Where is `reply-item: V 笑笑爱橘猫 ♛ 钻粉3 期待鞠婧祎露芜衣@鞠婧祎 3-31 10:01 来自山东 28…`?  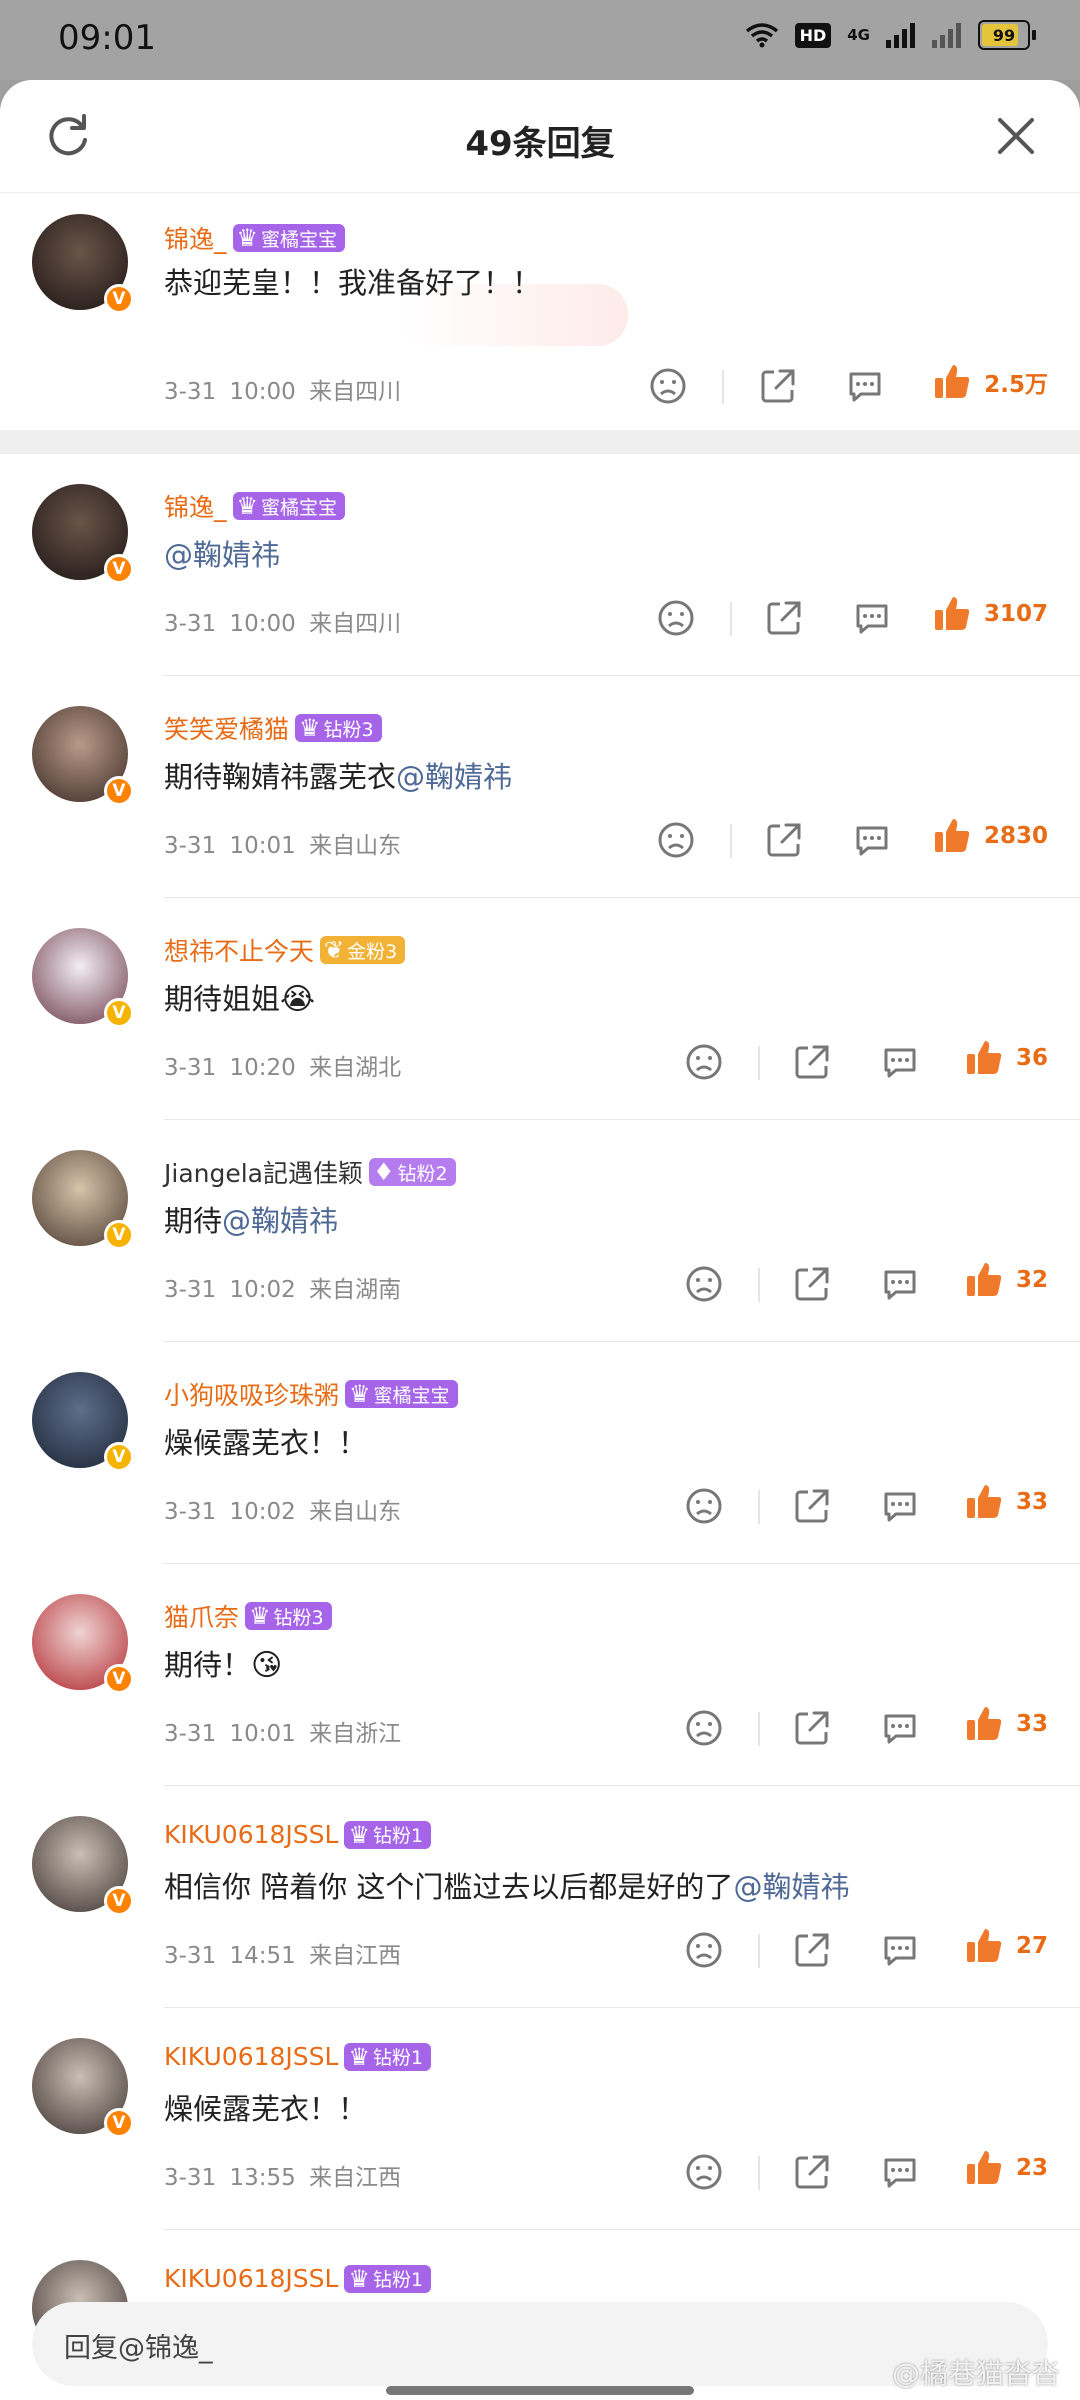 reply-item: V 笑笑爱橘猫 ♛ 钻粉3 期待鞠婧祎露芜衣@鞠婧祎 3-31 10:01 来自山东 28… is located at coordinates (540, 787).